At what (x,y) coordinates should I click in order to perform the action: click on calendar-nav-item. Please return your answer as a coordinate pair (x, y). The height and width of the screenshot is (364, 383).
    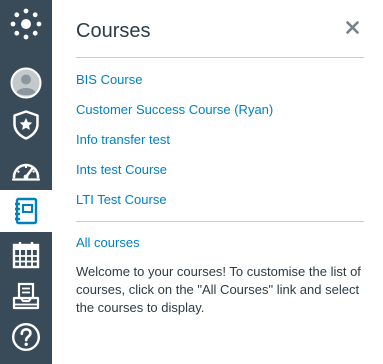
    Looking at the image, I should click on (26, 255).